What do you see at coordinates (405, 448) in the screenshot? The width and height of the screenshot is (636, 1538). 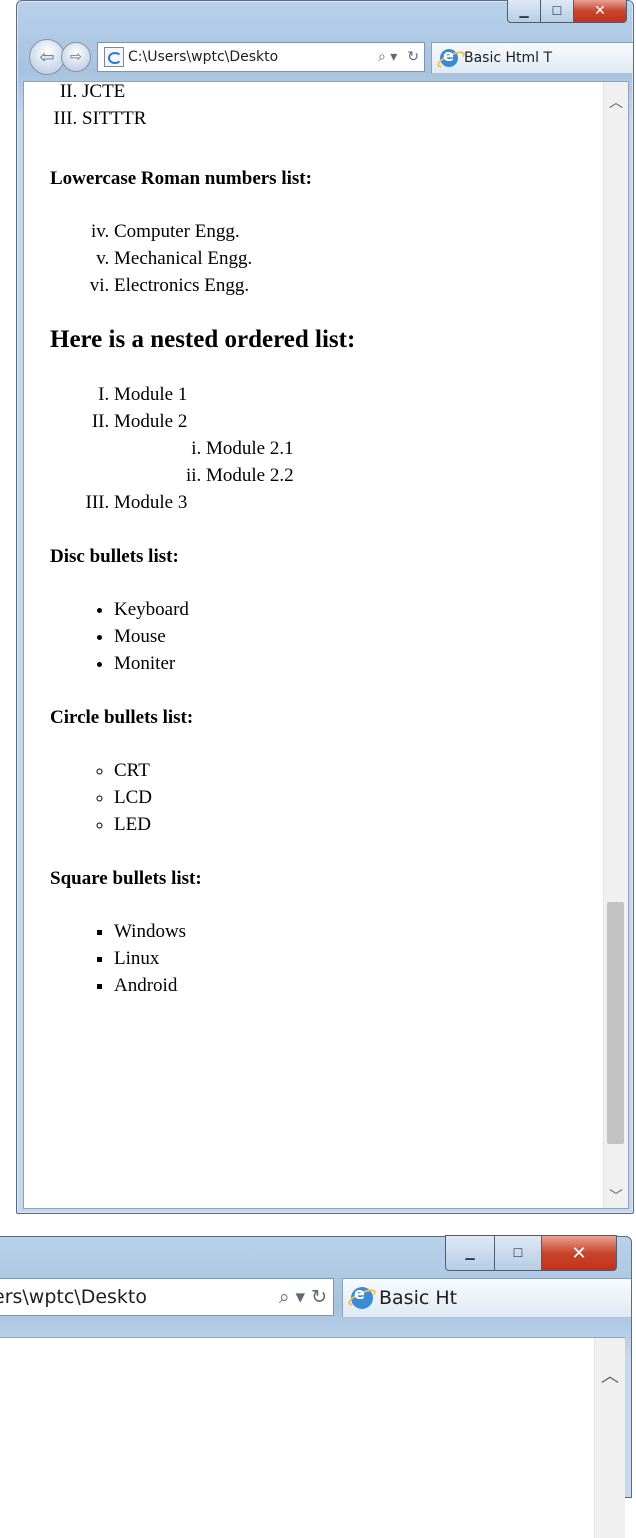 I see `list-item: Module 2.1` at bounding box center [405, 448].